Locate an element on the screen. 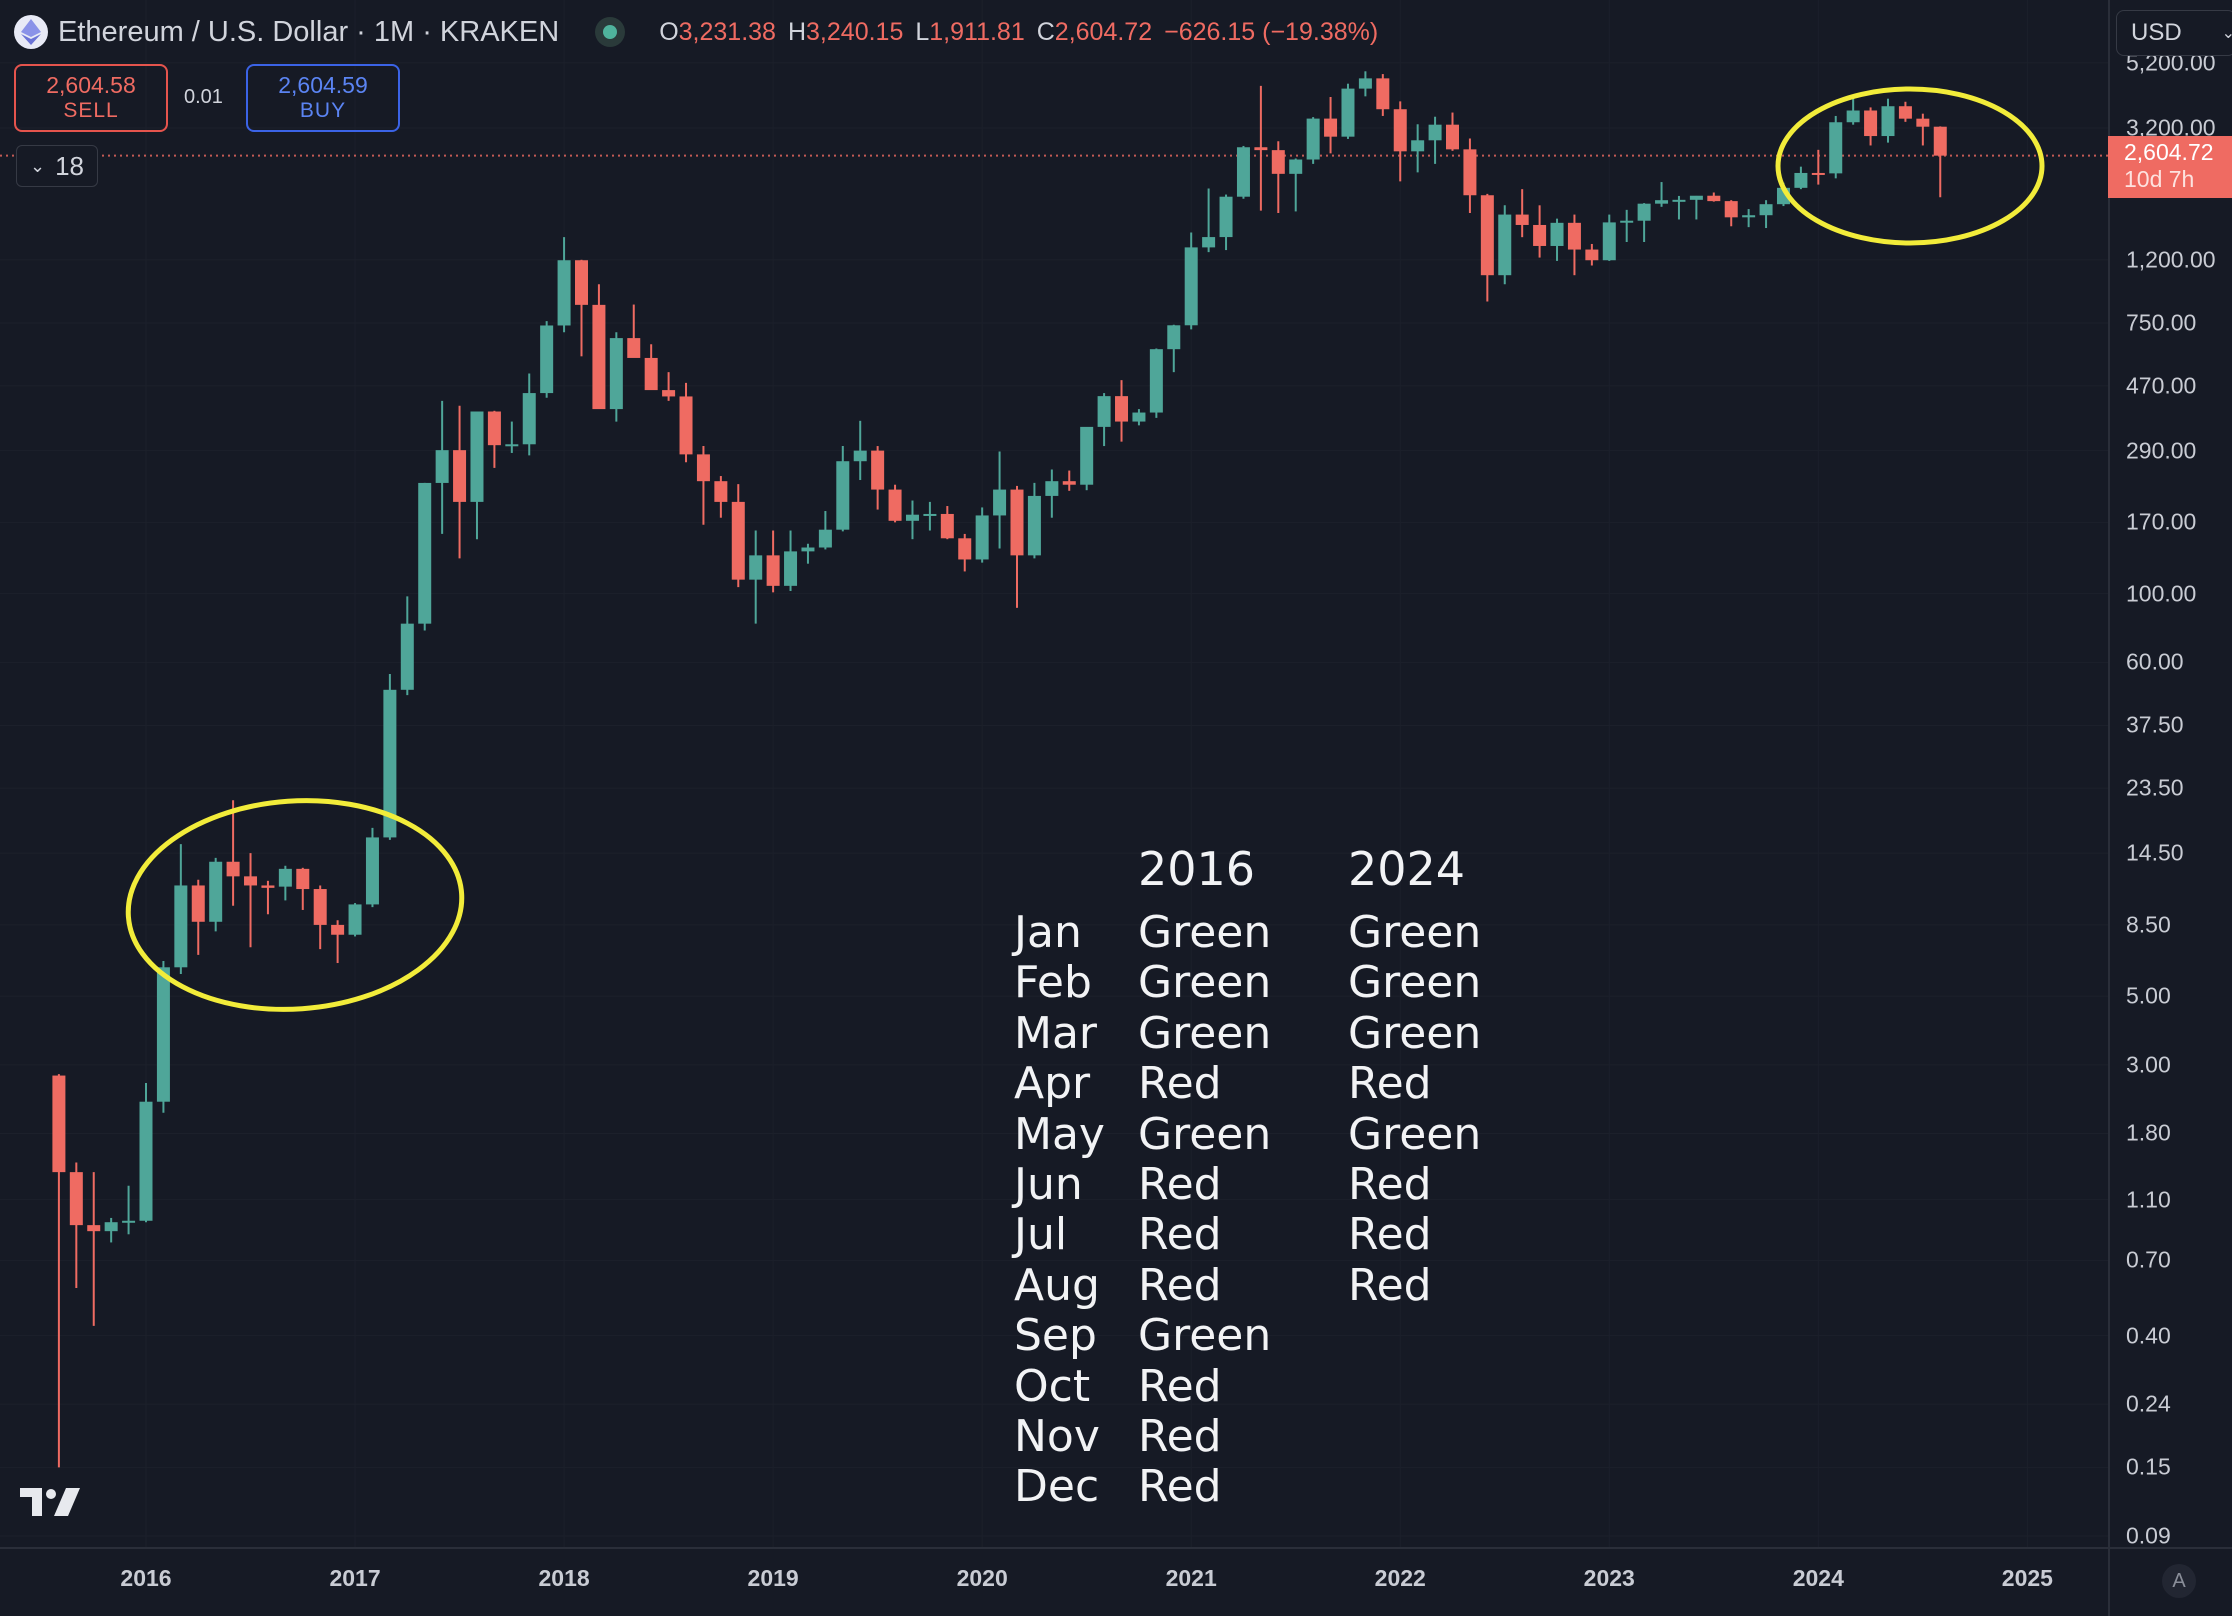 The width and height of the screenshot is (2232, 1616). buy-label: BUY is located at coordinates (323, 110).